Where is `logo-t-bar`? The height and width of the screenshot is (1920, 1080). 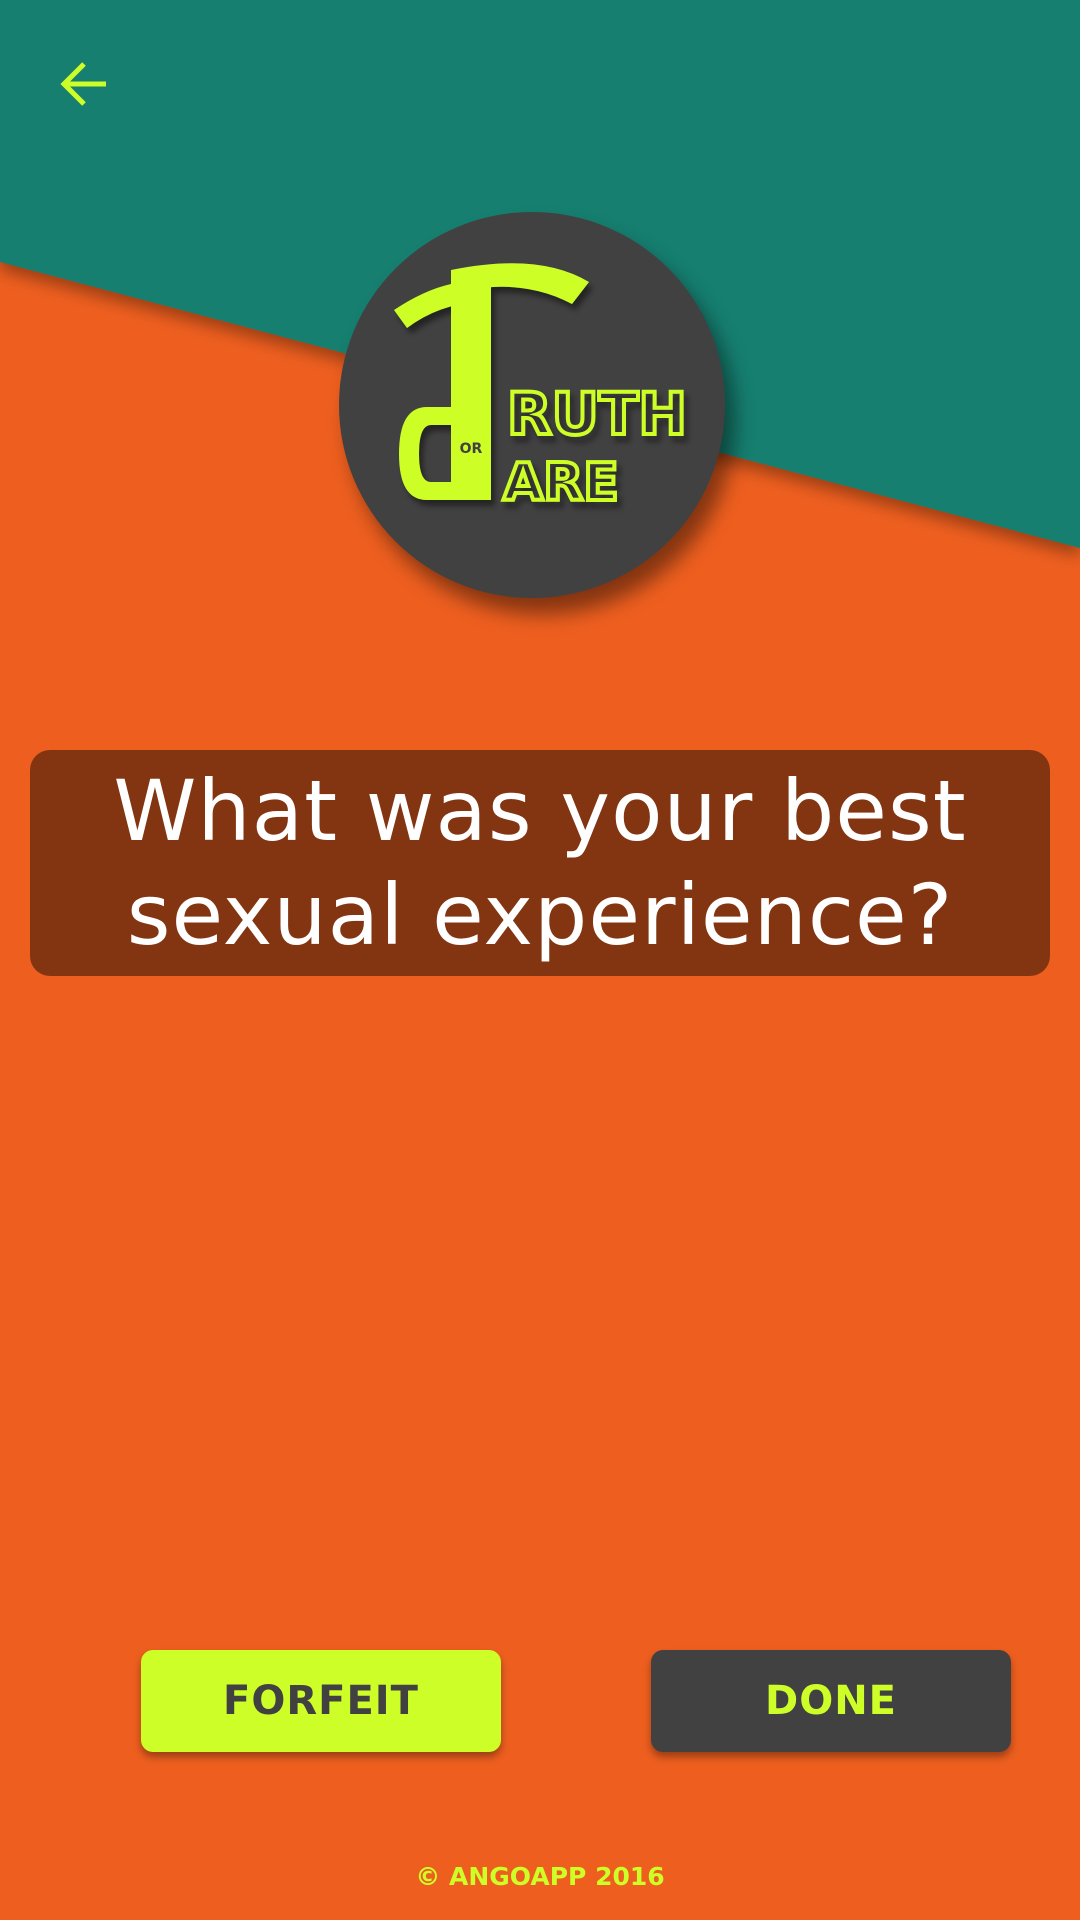
logo-t-bar is located at coordinates (491, 295).